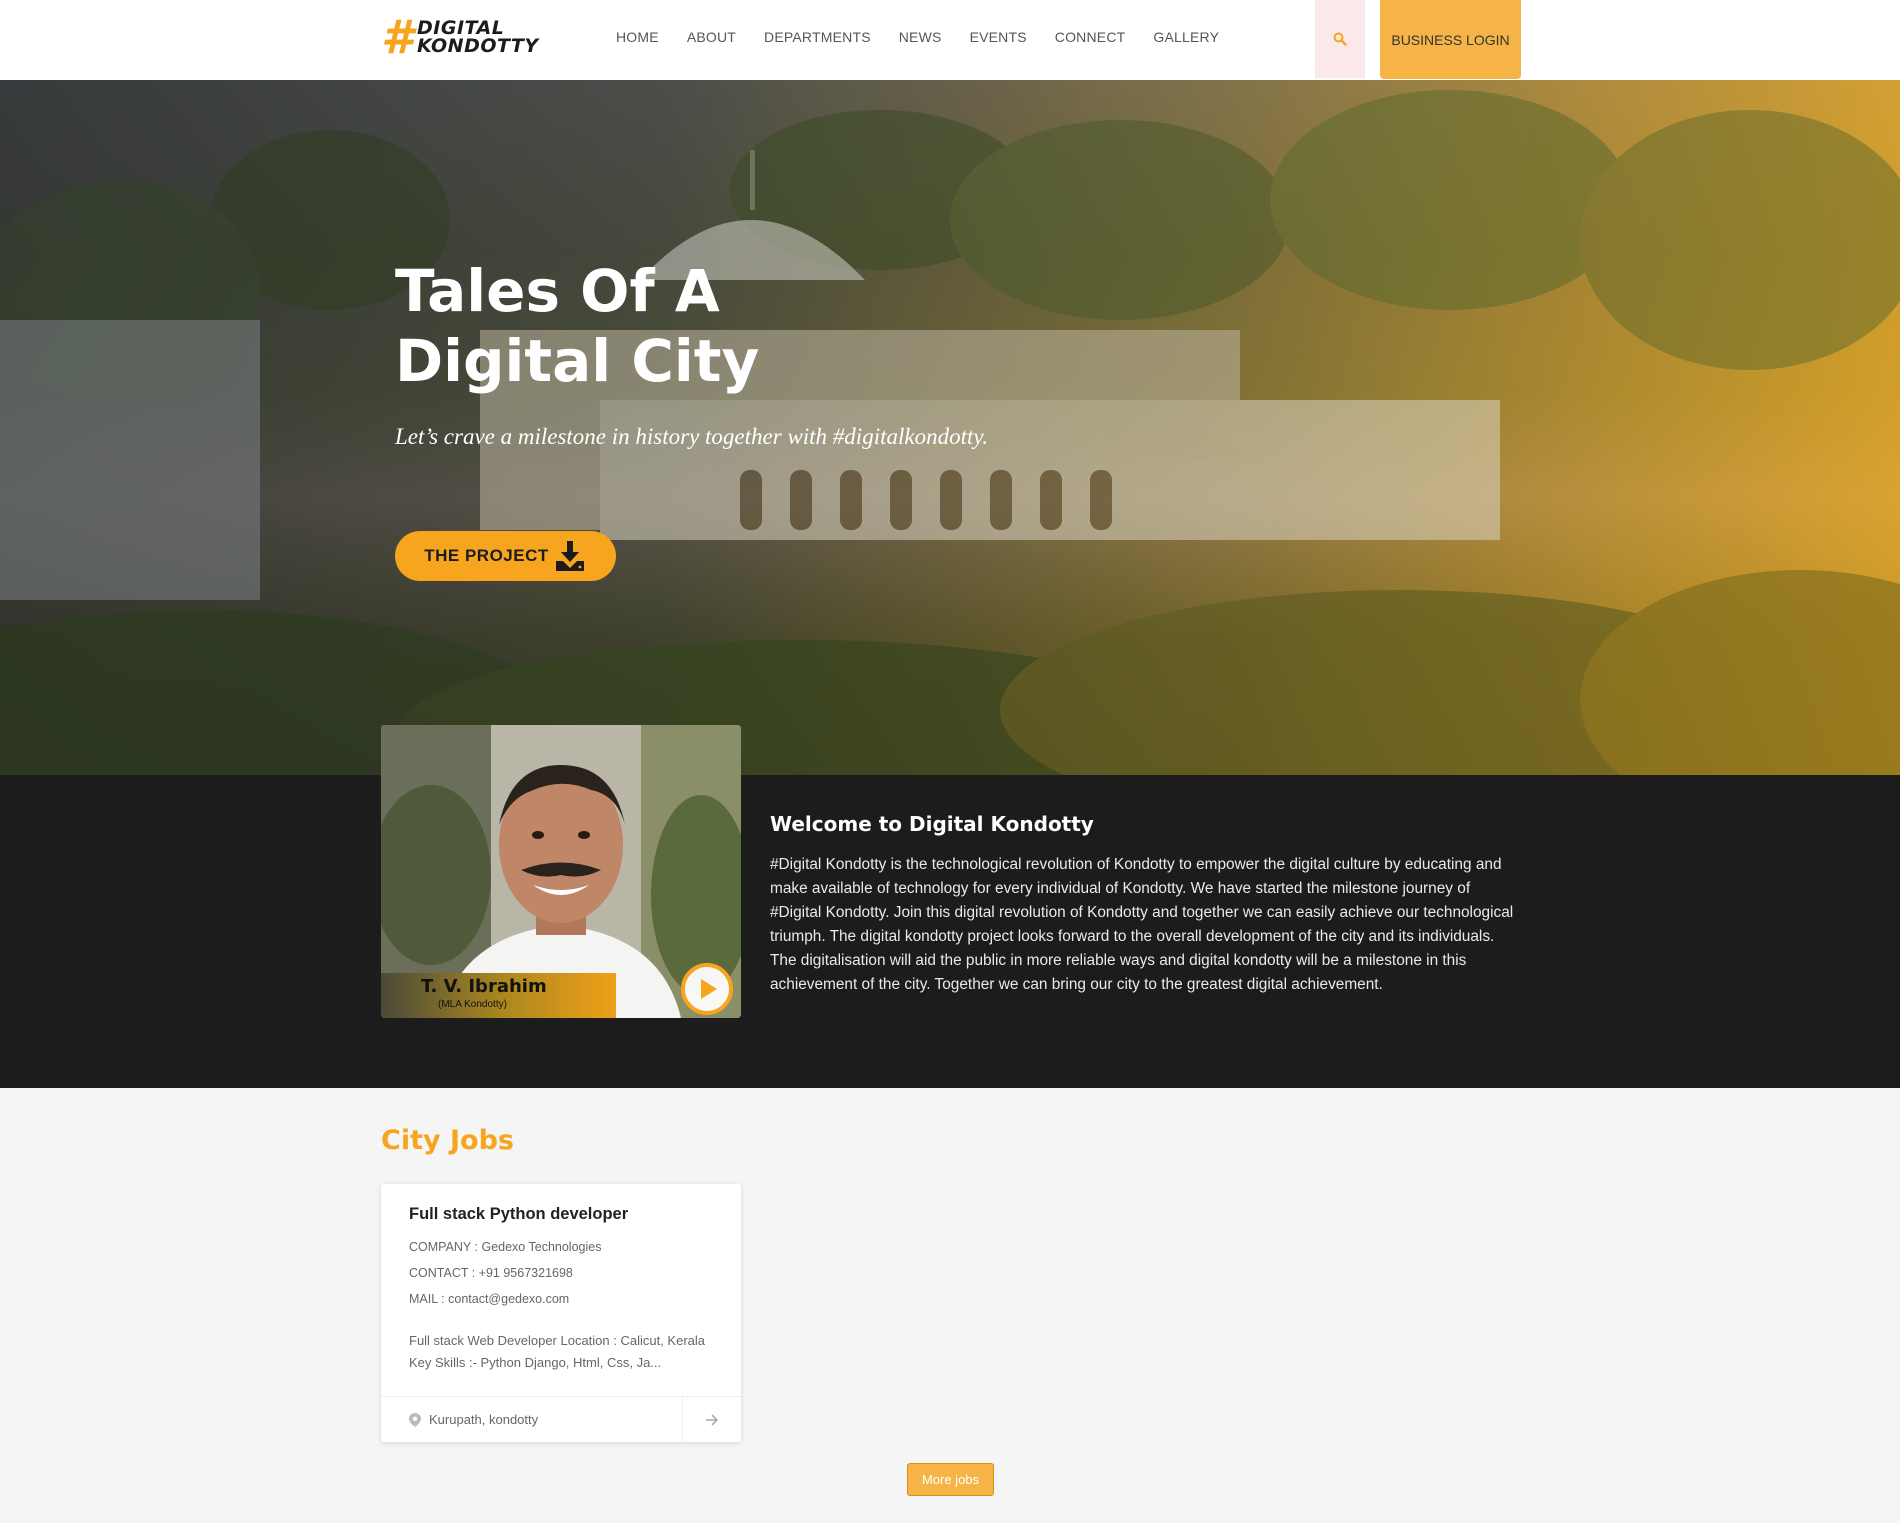 The height and width of the screenshot is (1523, 1900). I want to click on nav-news: NEWS, so click(920, 37).